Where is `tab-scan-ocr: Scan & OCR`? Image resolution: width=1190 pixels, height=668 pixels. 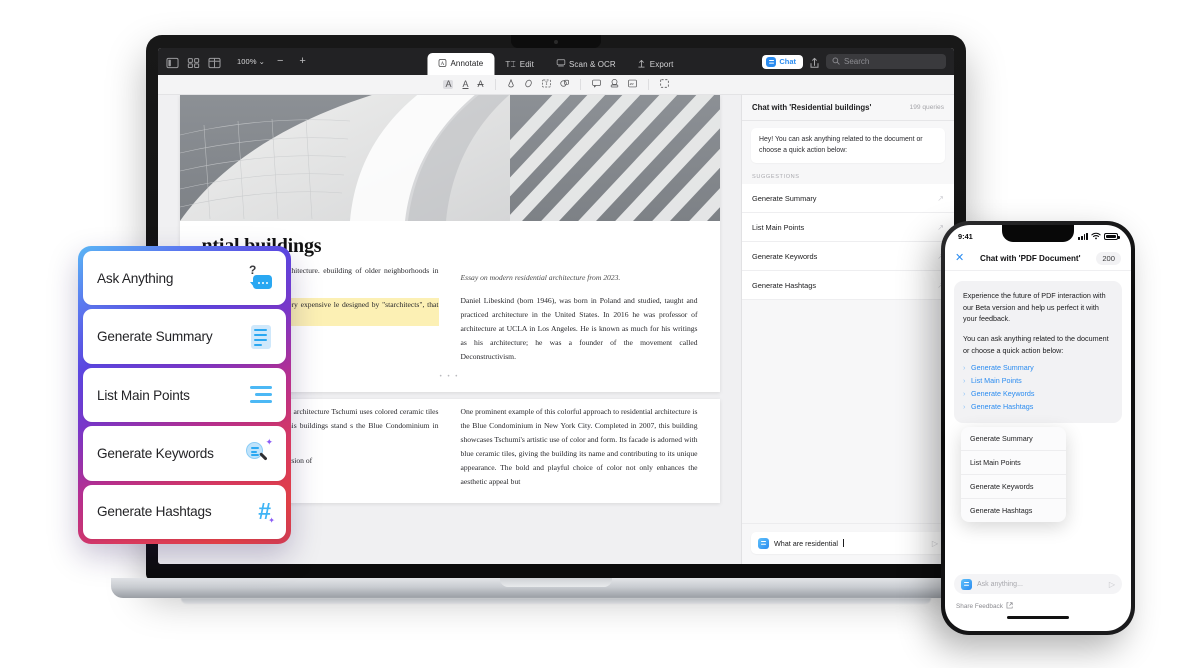 tab-scan-ocr: Scan & OCR is located at coordinates (586, 64).